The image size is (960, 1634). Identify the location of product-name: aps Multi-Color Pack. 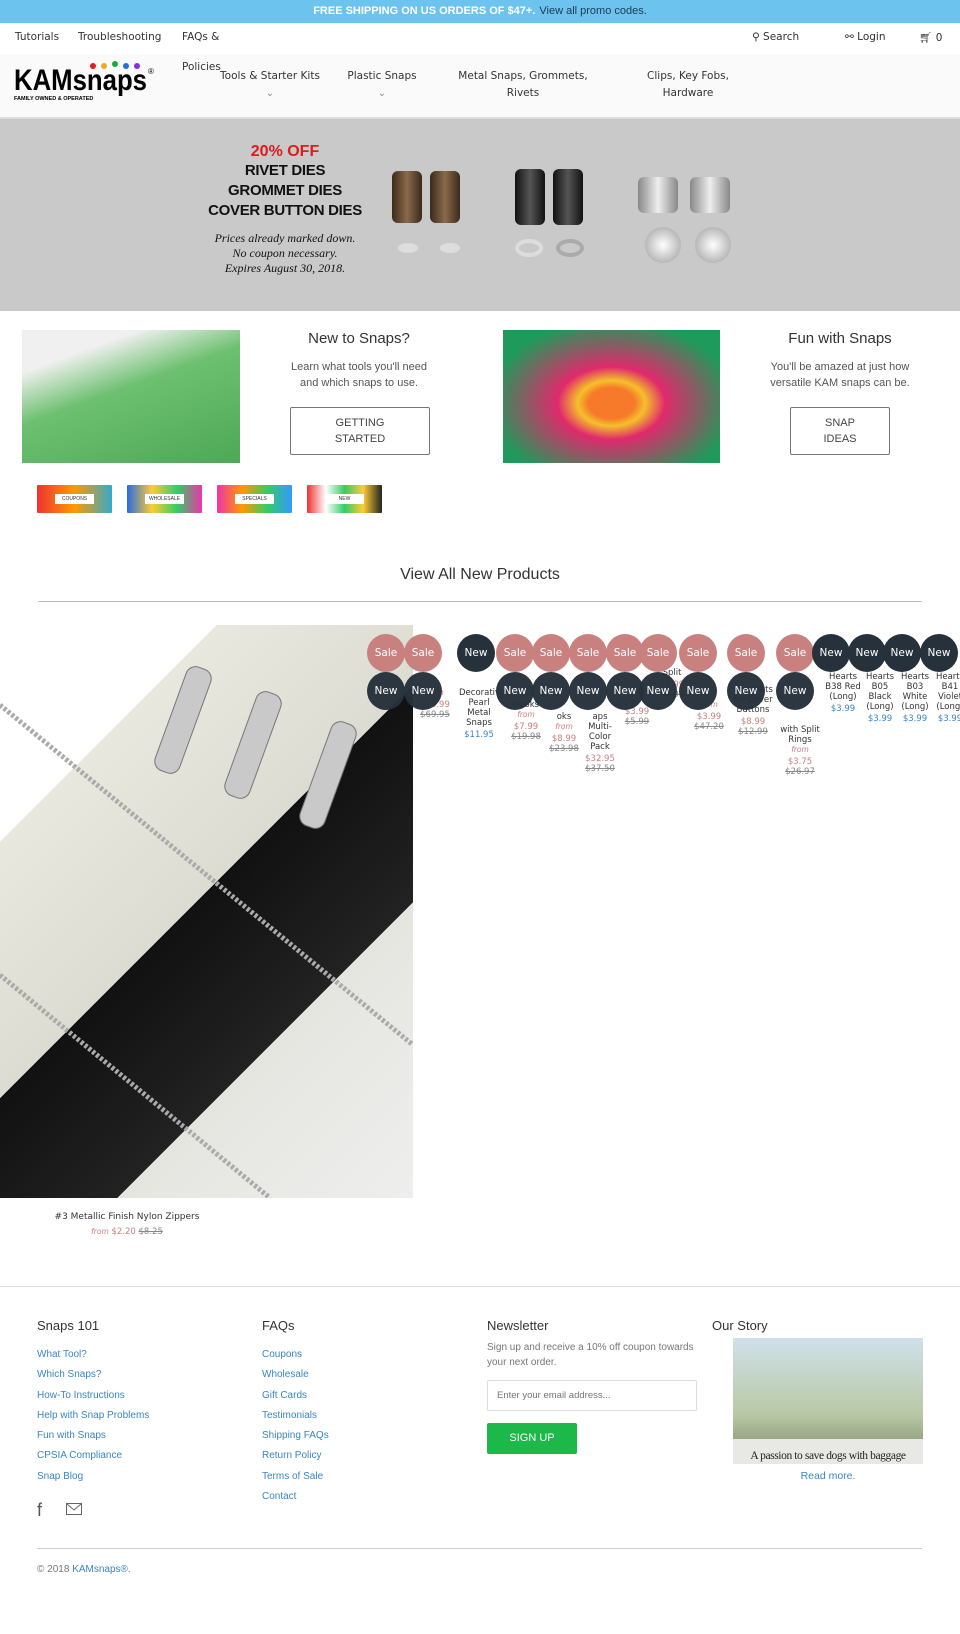
(600, 732).